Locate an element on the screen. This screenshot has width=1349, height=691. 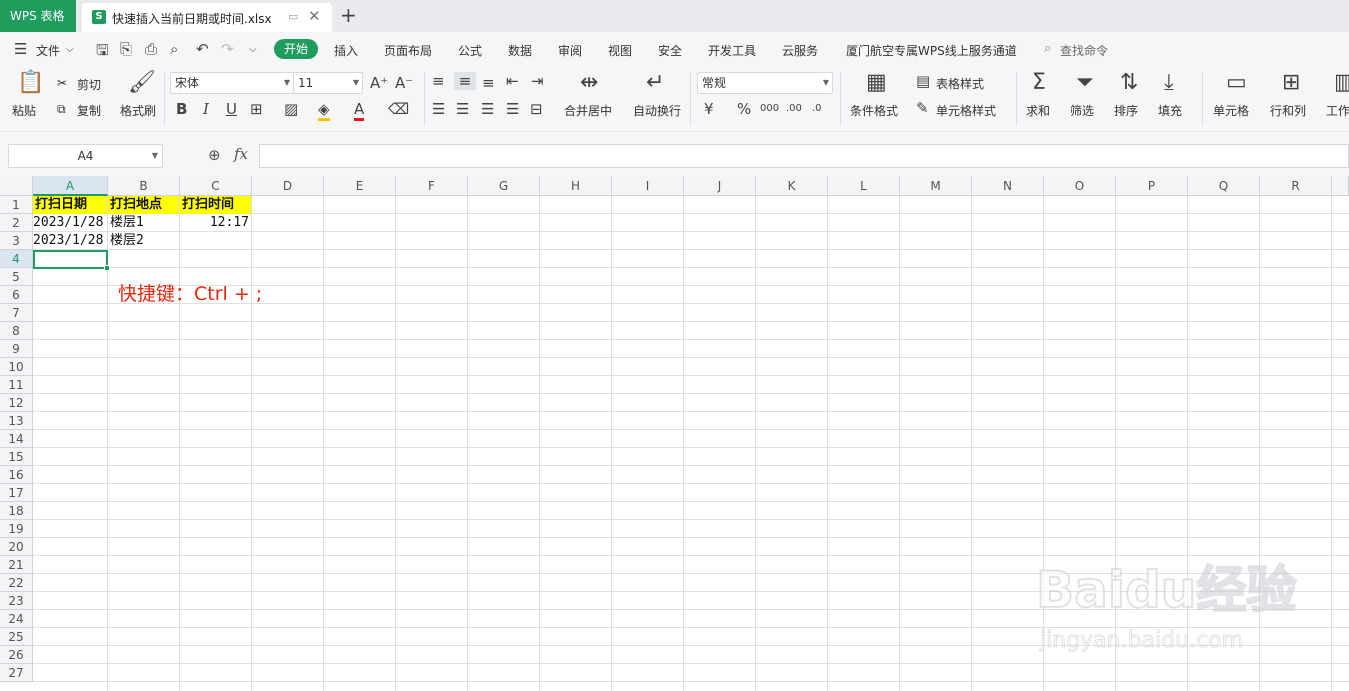
row-col-button: 行和列 is located at coordinates (1288, 110).